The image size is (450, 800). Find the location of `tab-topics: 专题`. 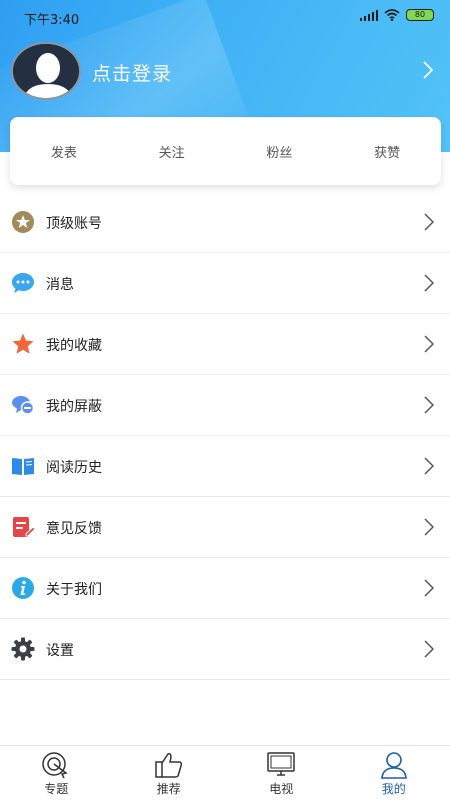

tab-topics: 专题 is located at coordinates (56, 773).